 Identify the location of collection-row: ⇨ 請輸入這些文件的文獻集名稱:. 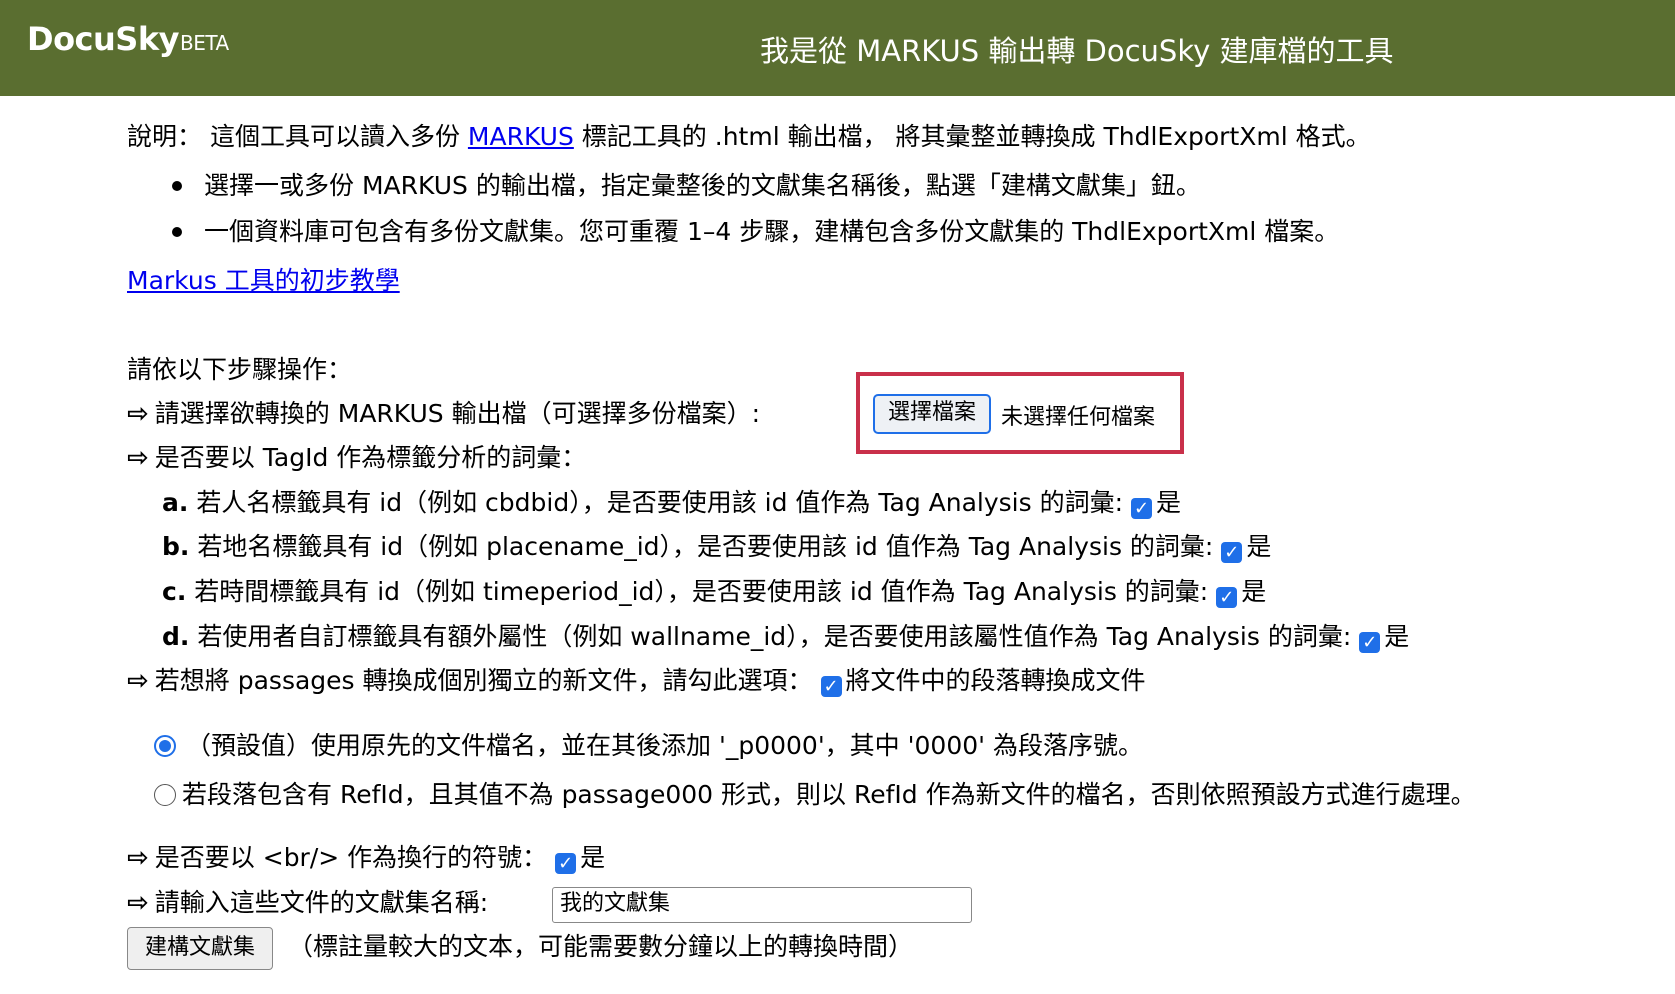
(307, 903).